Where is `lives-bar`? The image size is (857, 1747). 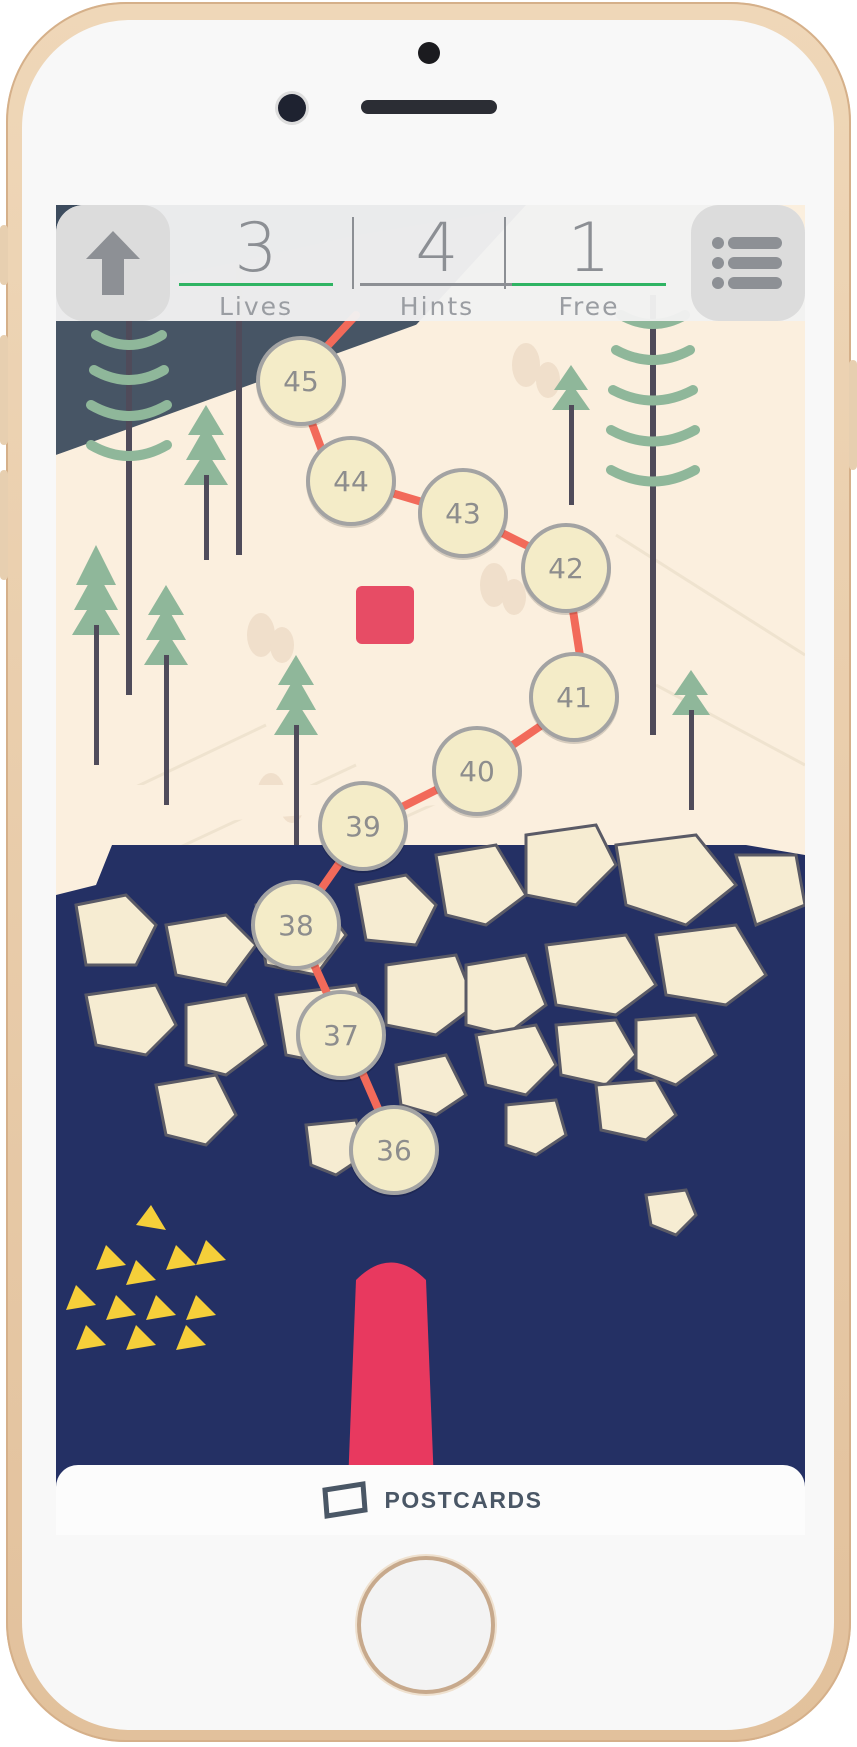
lives-bar is located at coordinates (256, 284).